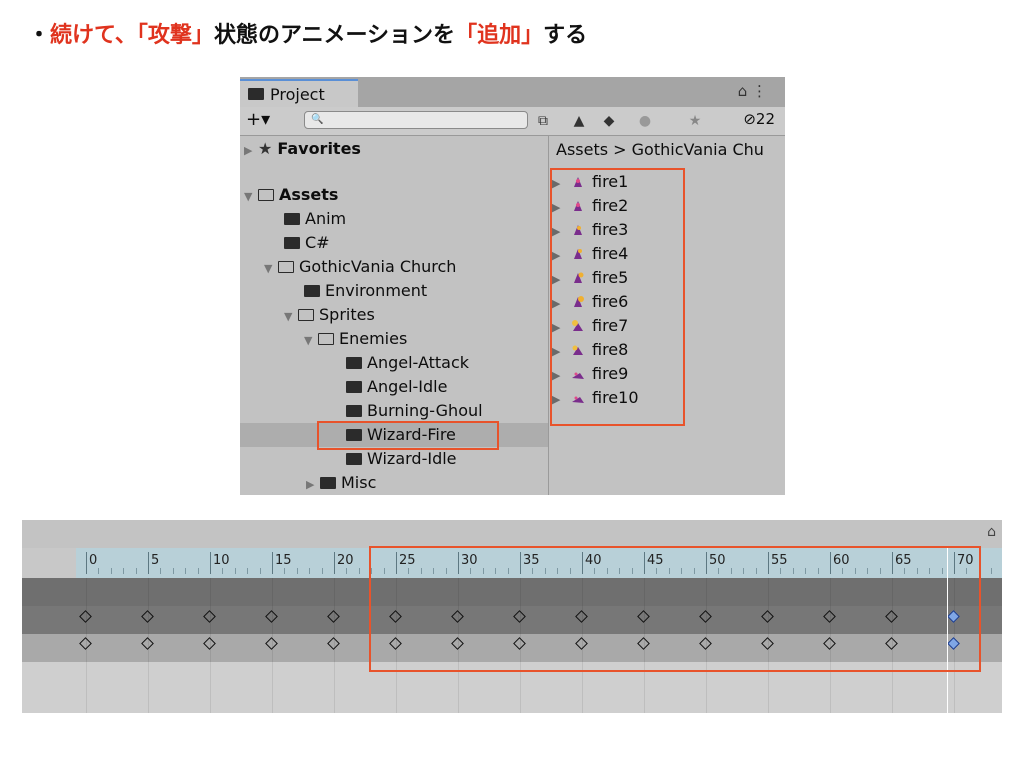 The height and width of the screenshot is (768, 1024). What do you see at coordinates (326, 218) in the screenshot?
I see `tree-label: Anim` at bounding box center [326, 218].